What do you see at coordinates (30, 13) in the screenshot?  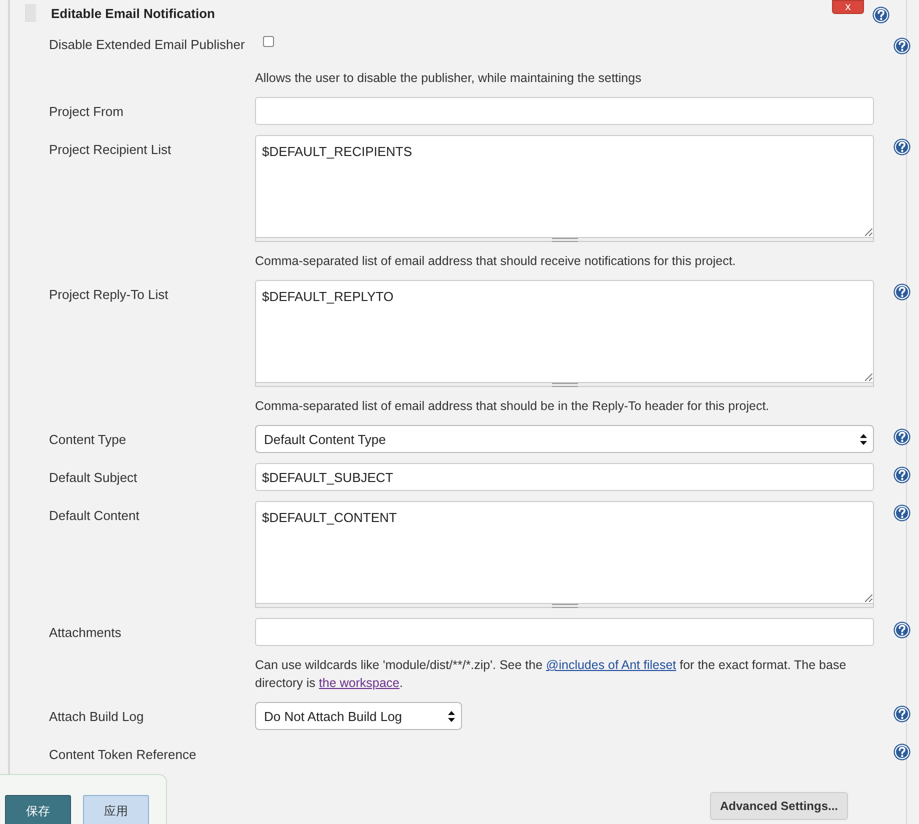 I see `drag-handle-icon` at bounding box center [30, 13].